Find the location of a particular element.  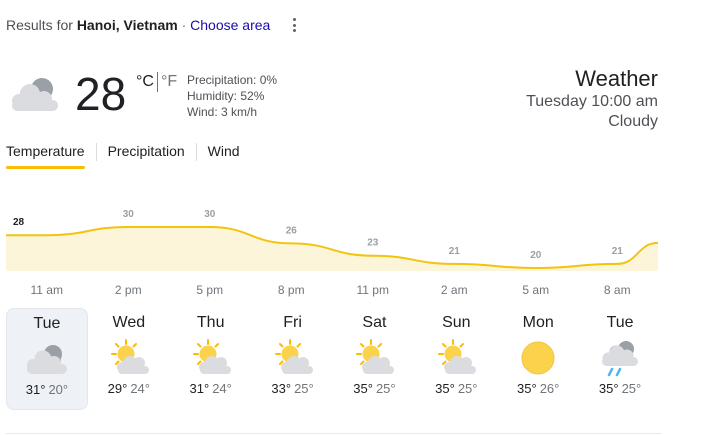

day-name: Thu is located at coordinates (210, 322).